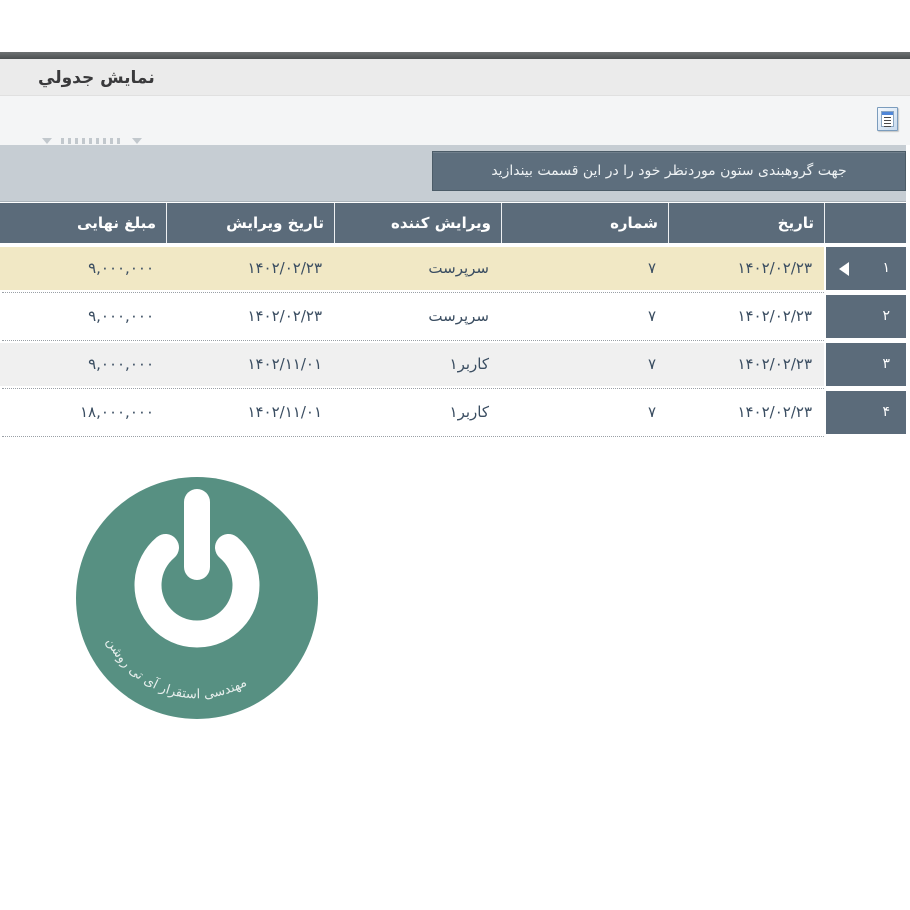  I want to click on row-number-cell: ۲, so click(865, 316).